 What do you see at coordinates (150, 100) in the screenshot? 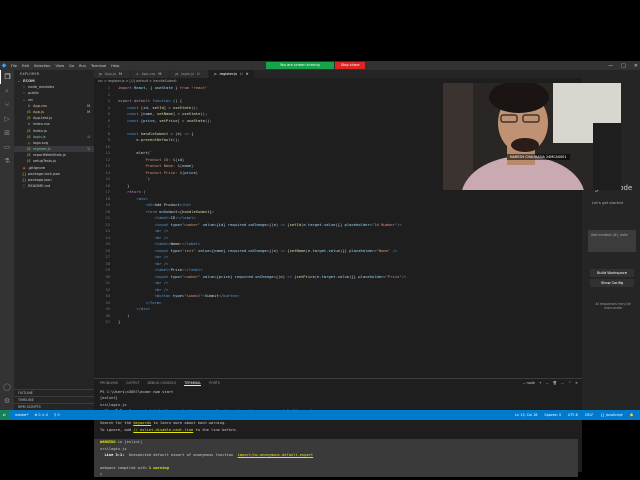
I see `code-text: export default function () {` at bounding box center [150, 100].